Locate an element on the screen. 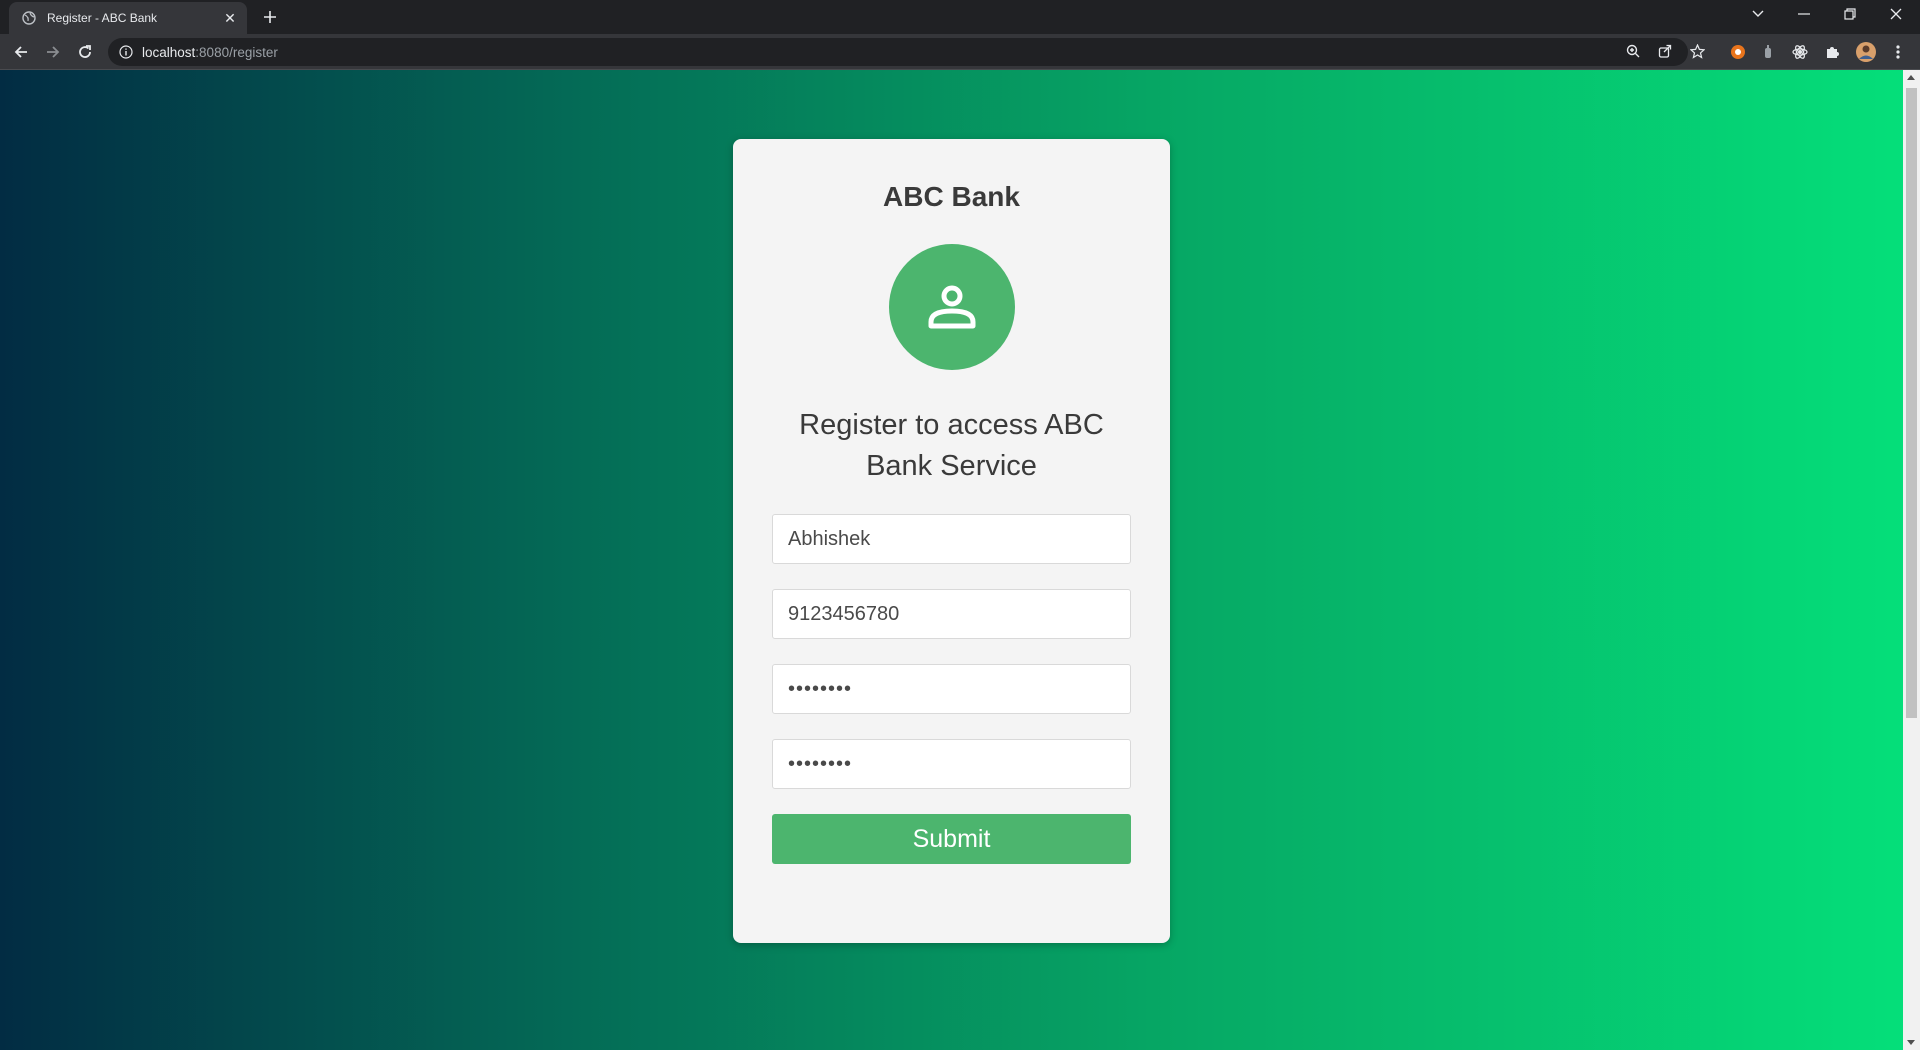 This screenshot has height=1050, width=1920. star-icon is located at coordinates (1697, 51).